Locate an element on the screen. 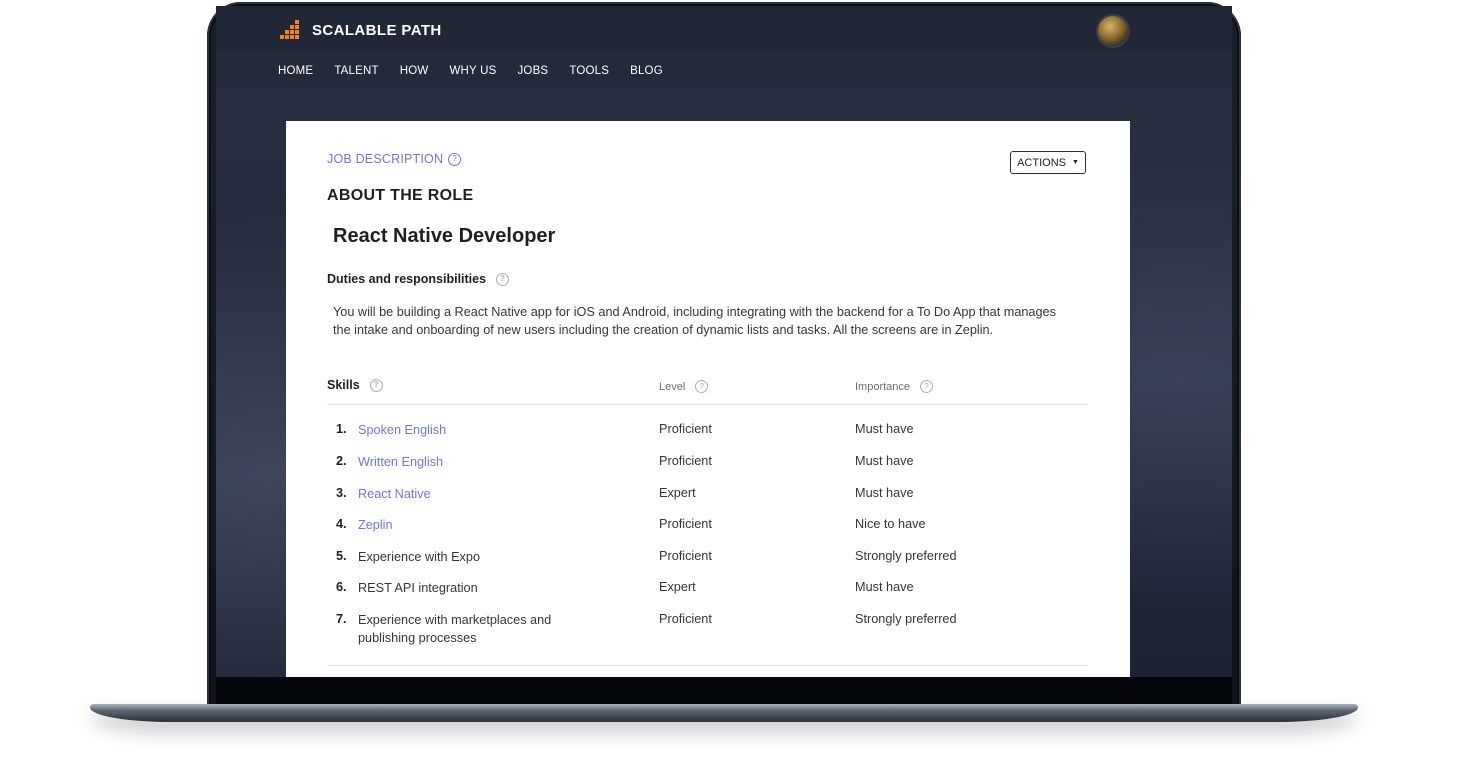  duties-label-text: Duties and responsibilities is located at coordinates (407, 279).